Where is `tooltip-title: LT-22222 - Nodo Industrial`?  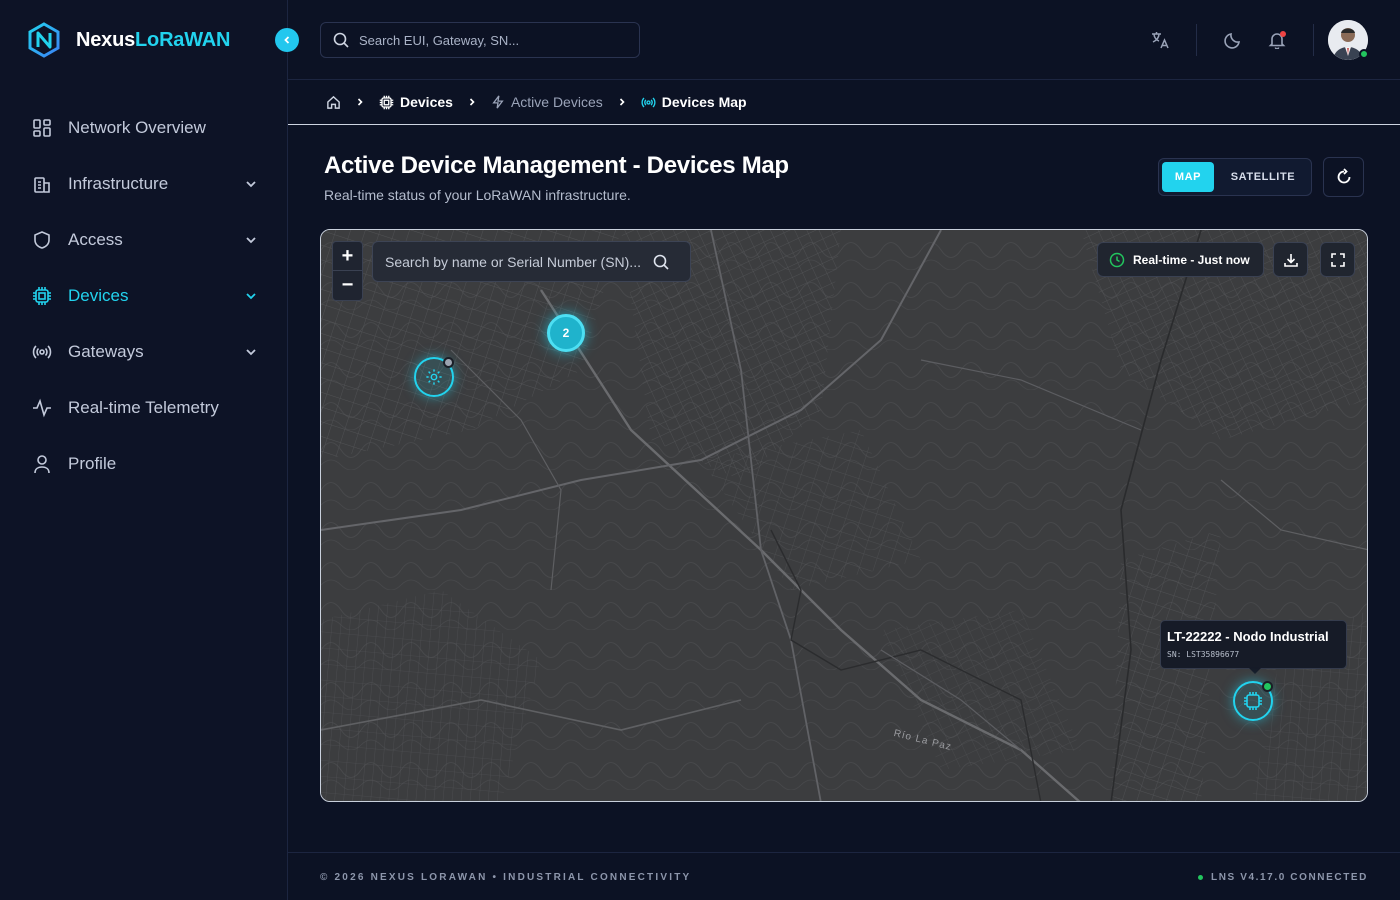 tooltip-title: LT-22222 - Nodo Industrial is located at coordinates (1248, 636).